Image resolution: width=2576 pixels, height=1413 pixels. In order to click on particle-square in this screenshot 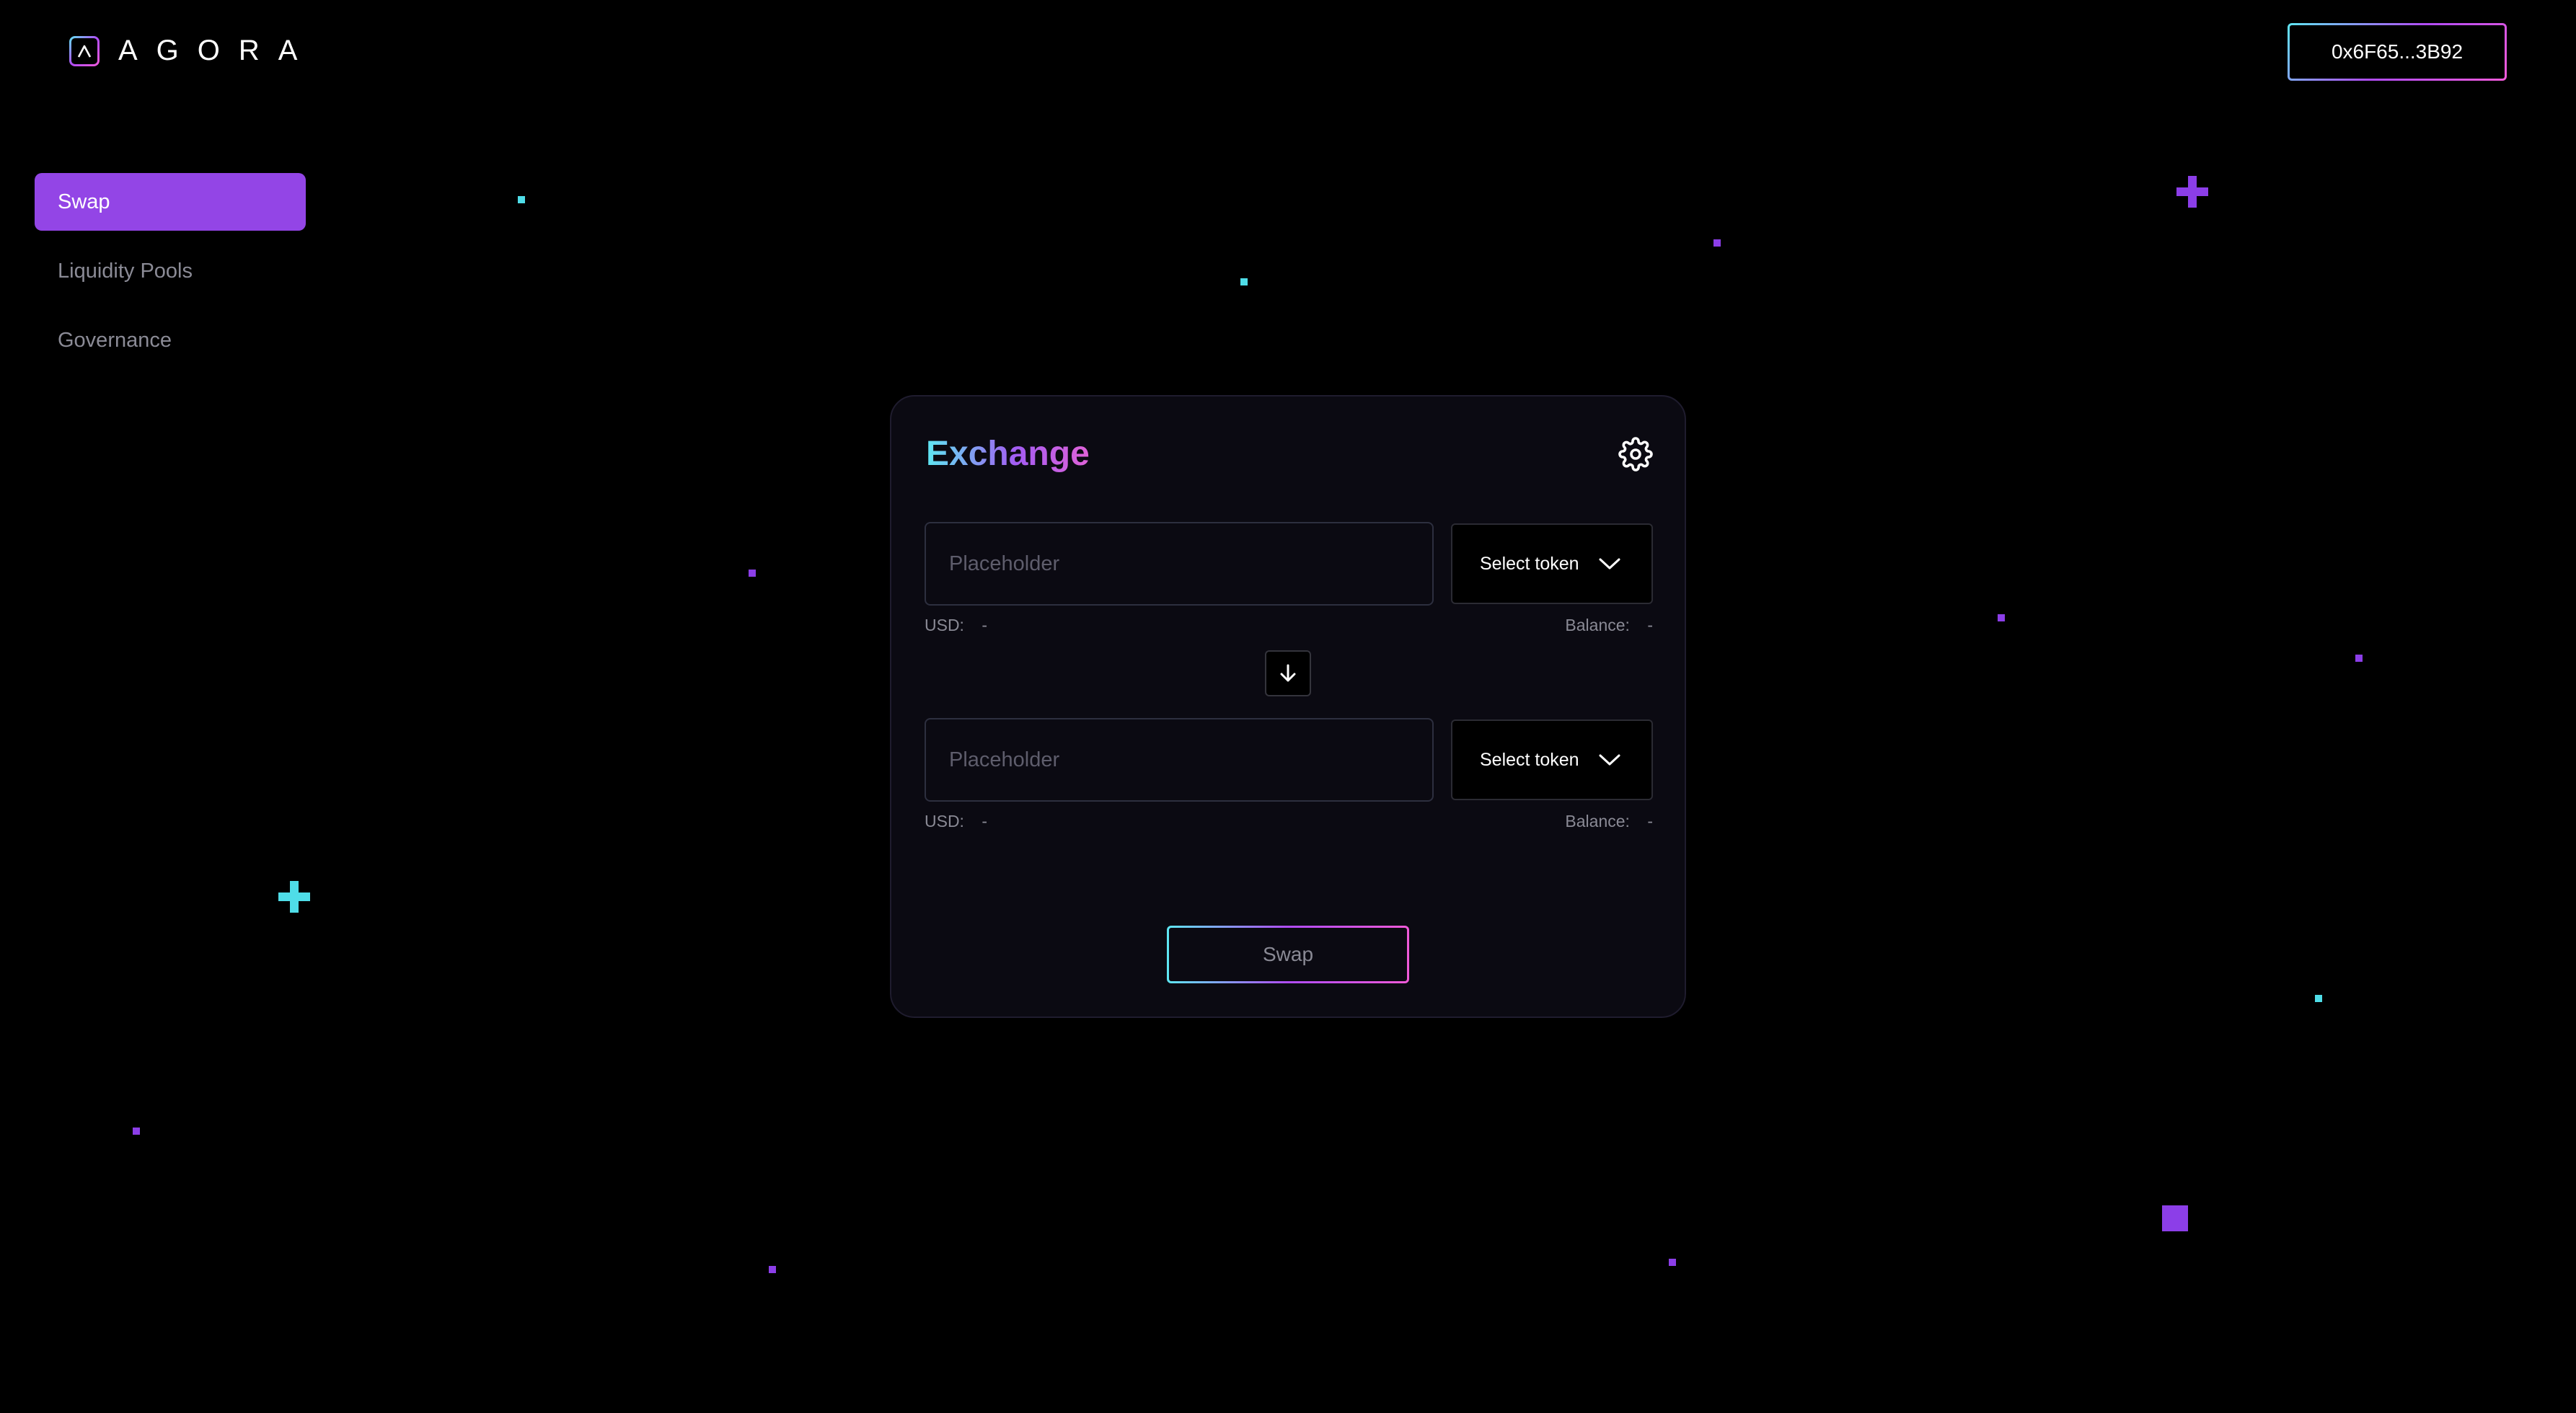, I will do `click(2175, 1218)`.